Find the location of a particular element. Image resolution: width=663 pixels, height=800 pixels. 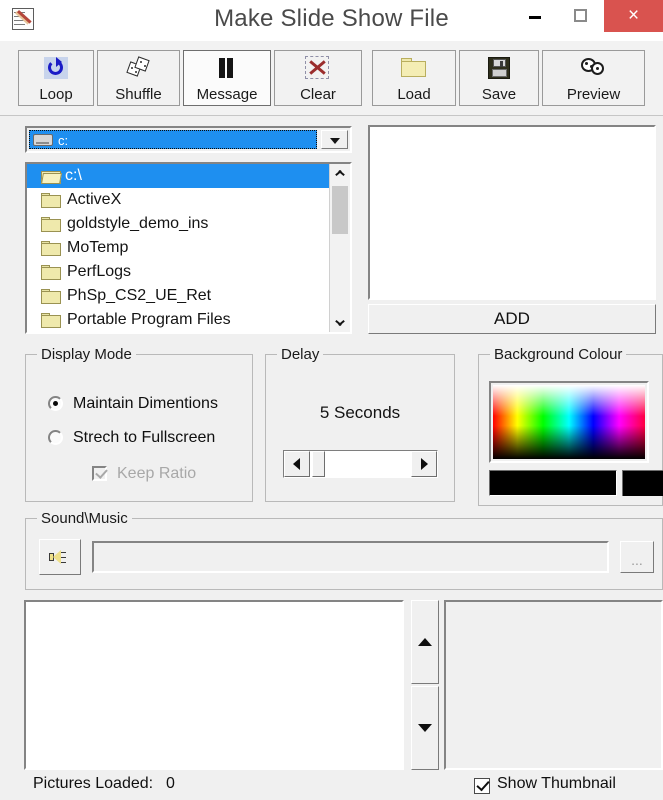

list-item: PhSp_CS2_UE_Ret is located at coordinates (178, 296).